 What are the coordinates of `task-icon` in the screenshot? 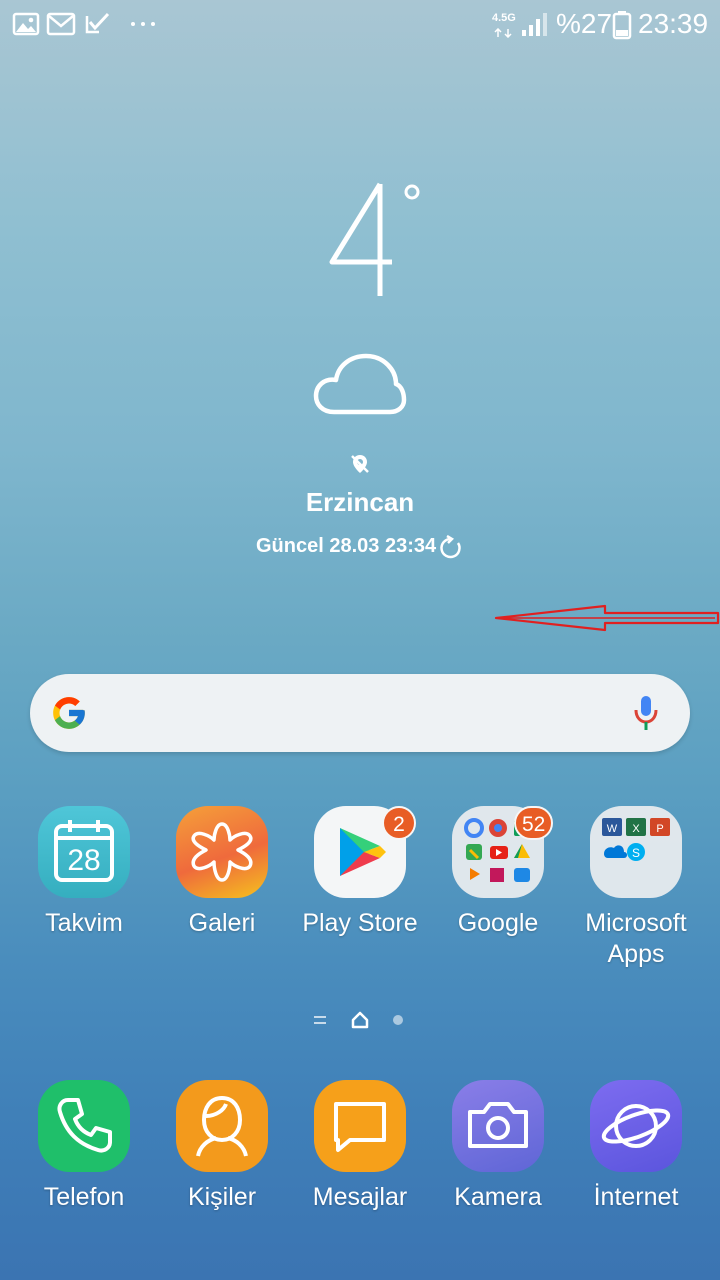 It's located at (97, 23).